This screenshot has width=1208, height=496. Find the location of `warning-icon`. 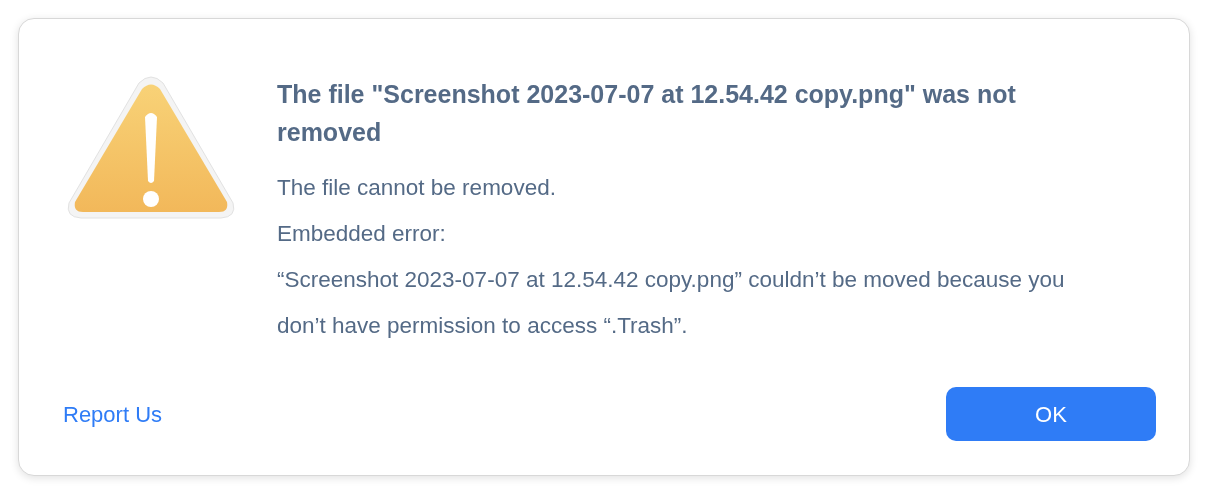

warning-icon is located at coordinates (151, 148).